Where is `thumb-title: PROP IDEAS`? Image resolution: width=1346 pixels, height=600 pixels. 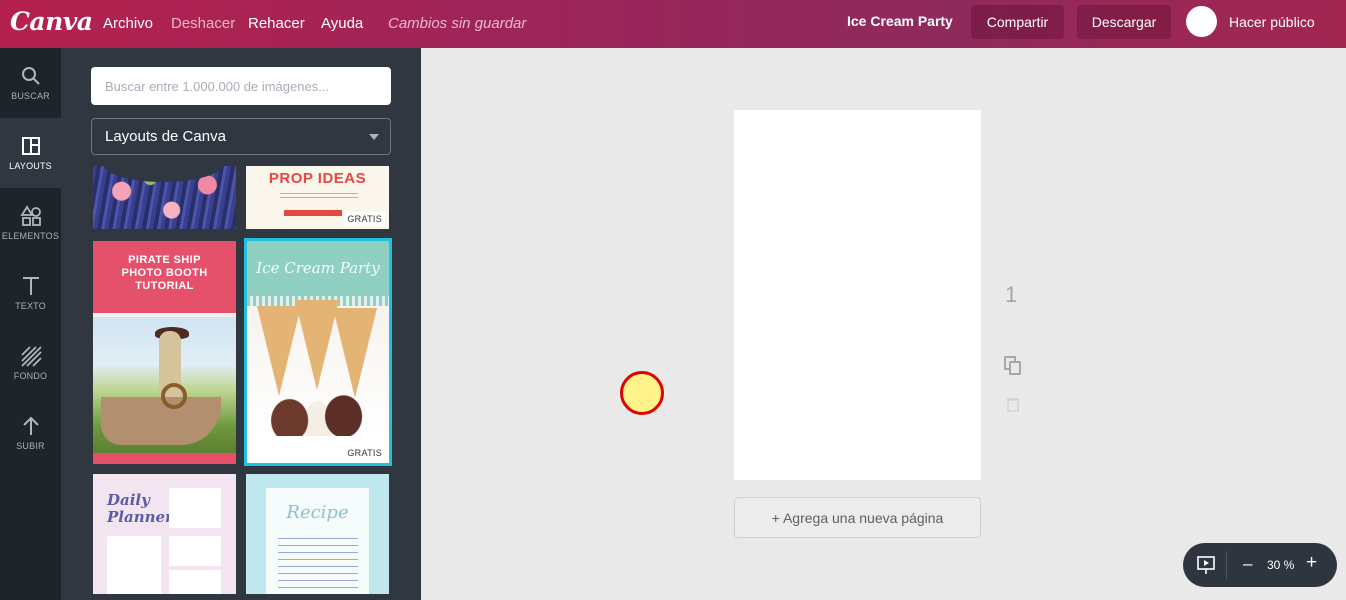
thumb-title: PROP IDEAS is located at coordinates (317, 178).